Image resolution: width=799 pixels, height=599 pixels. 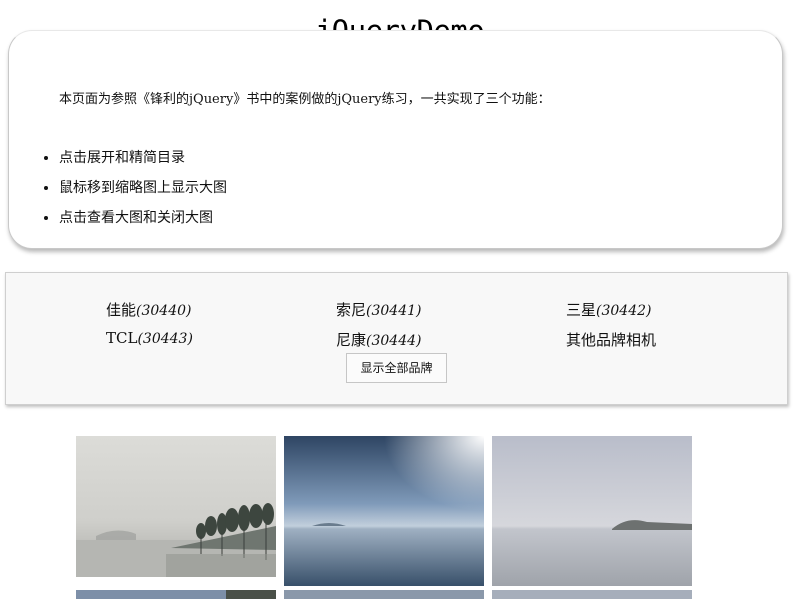 I want to click on brand-count: (30442), so click(x=624, y=311).